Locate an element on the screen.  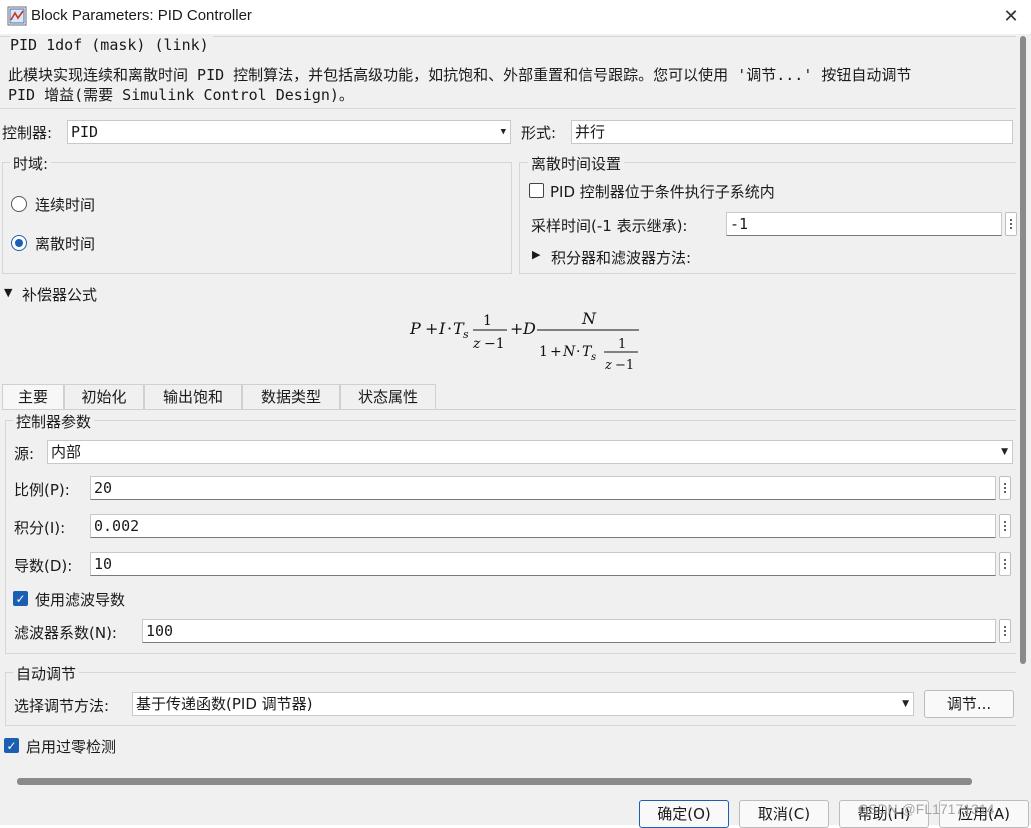
source-value: 内部 is located at coordinates (66, 452).